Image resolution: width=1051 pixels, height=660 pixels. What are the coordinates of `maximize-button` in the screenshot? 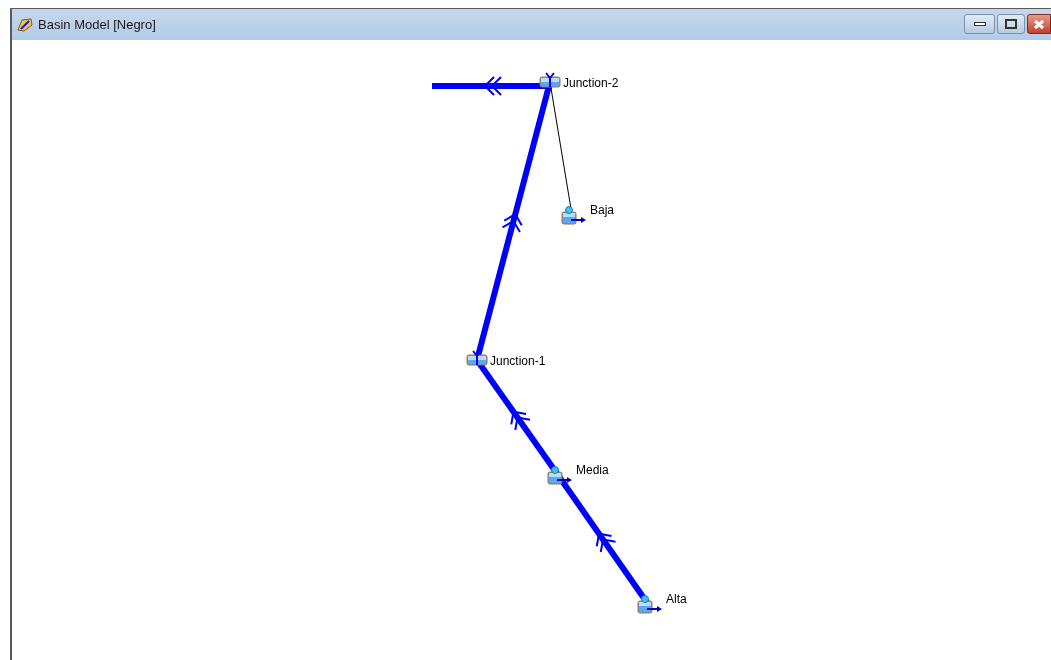 It's located at (1011, 24).